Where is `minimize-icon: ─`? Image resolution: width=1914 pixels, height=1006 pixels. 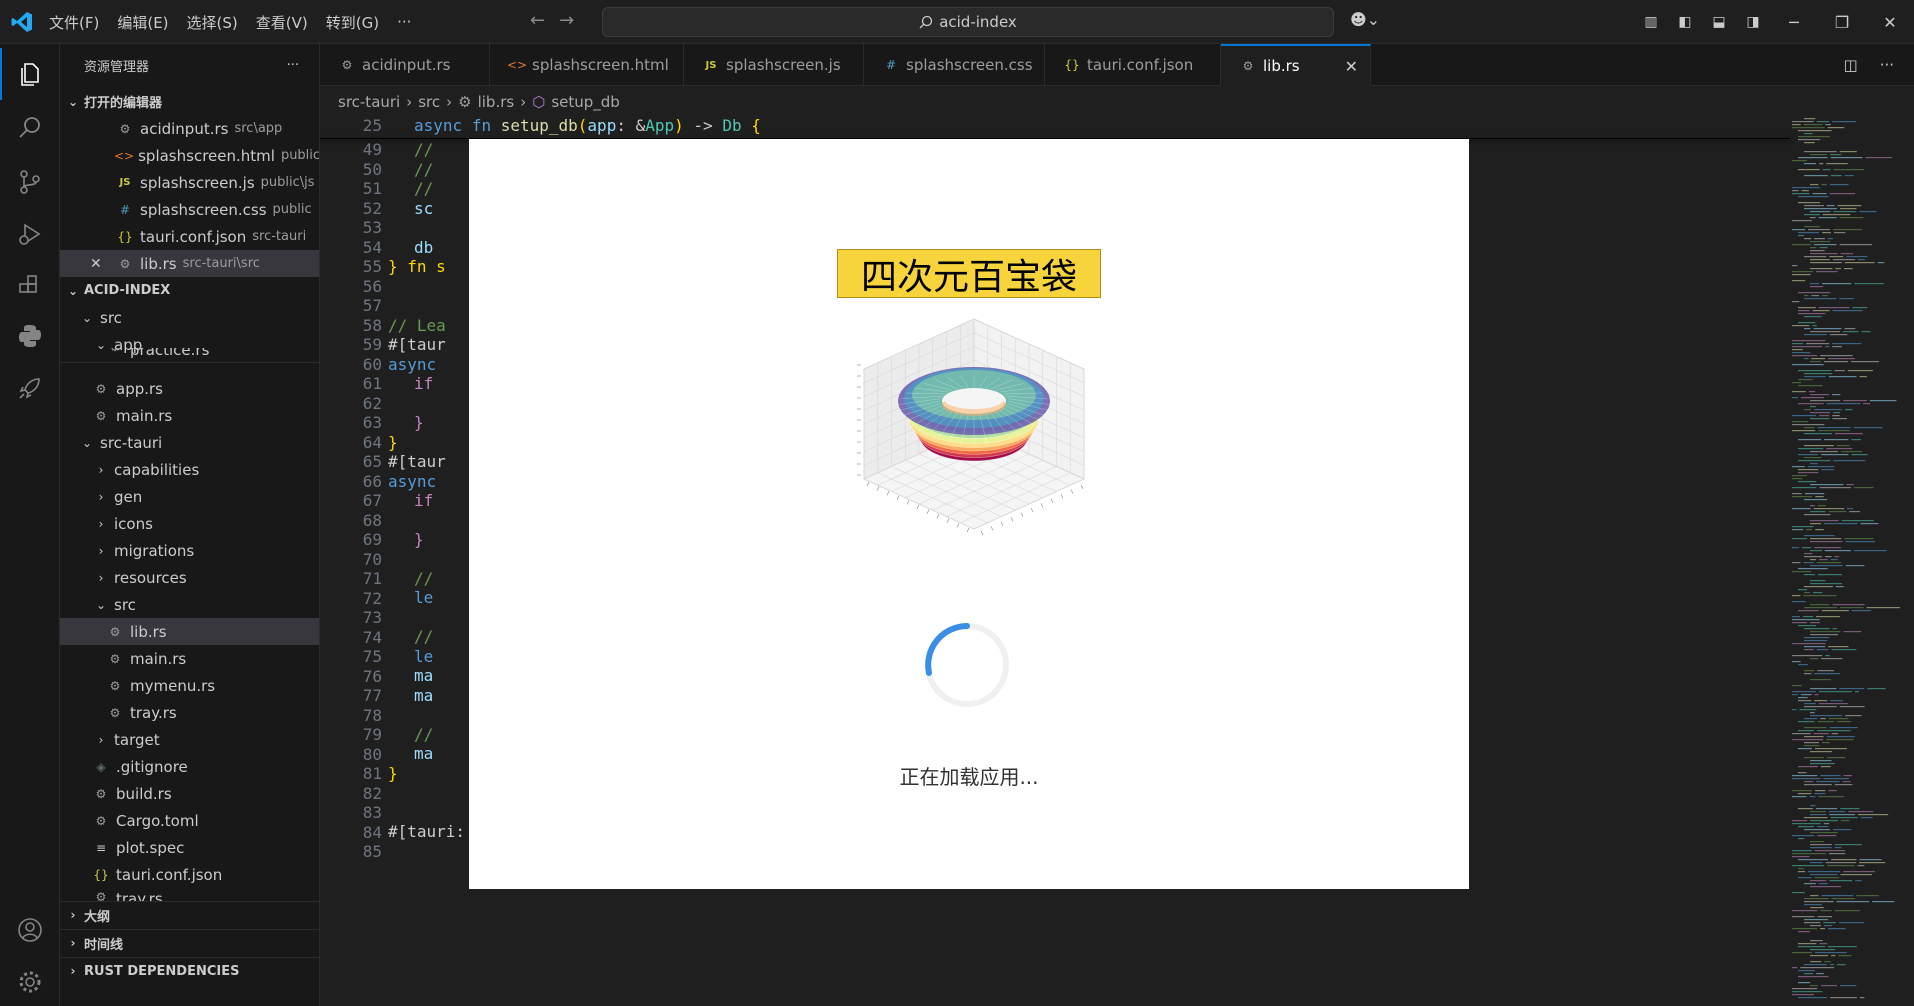 minimize-icon: ─ is located at coordinates (1794, 22).